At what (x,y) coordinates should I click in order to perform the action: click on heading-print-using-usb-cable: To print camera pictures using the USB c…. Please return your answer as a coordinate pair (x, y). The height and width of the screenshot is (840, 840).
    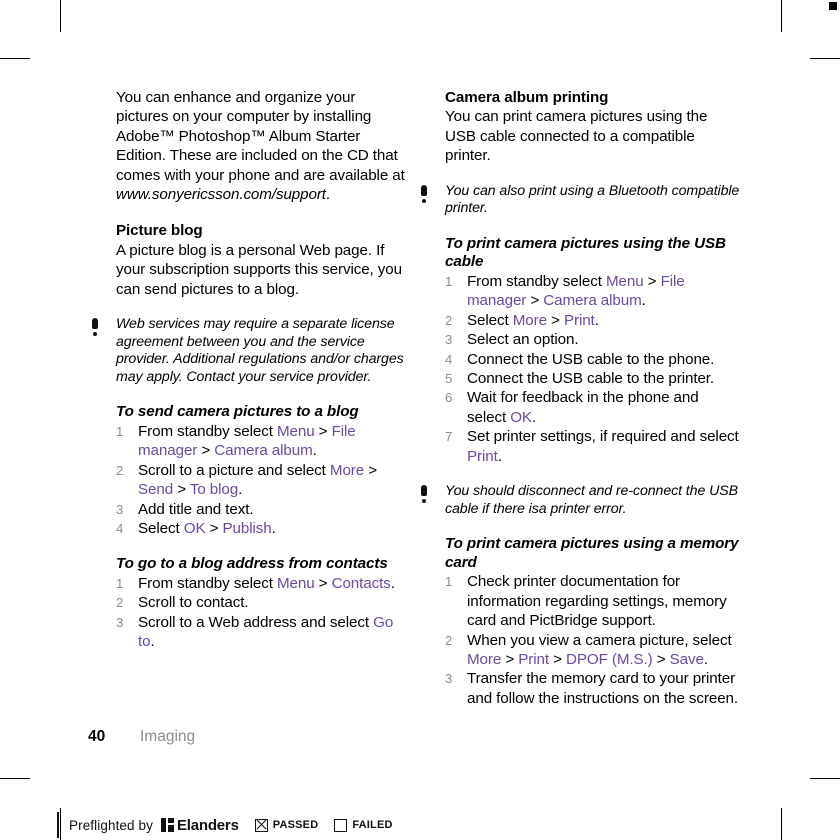
    Looking at the image, I should click on (585, 252).